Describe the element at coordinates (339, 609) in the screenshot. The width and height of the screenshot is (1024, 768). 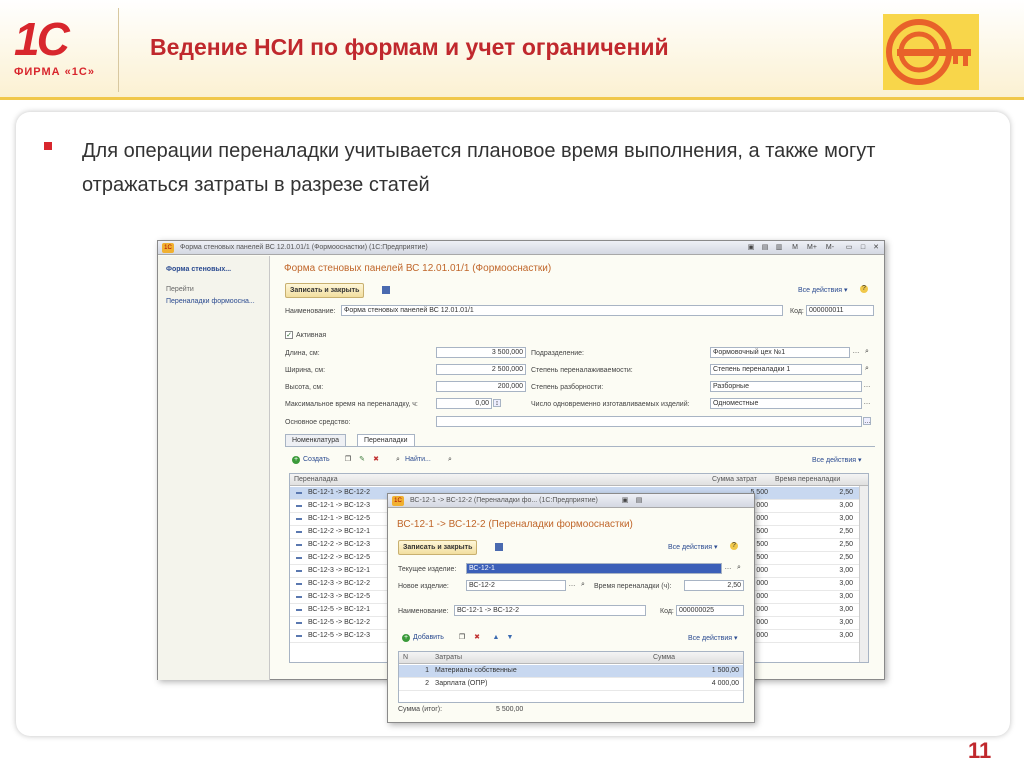
I see `row-changeover: ВС-12-5 -> ВС-12-1` at that location.